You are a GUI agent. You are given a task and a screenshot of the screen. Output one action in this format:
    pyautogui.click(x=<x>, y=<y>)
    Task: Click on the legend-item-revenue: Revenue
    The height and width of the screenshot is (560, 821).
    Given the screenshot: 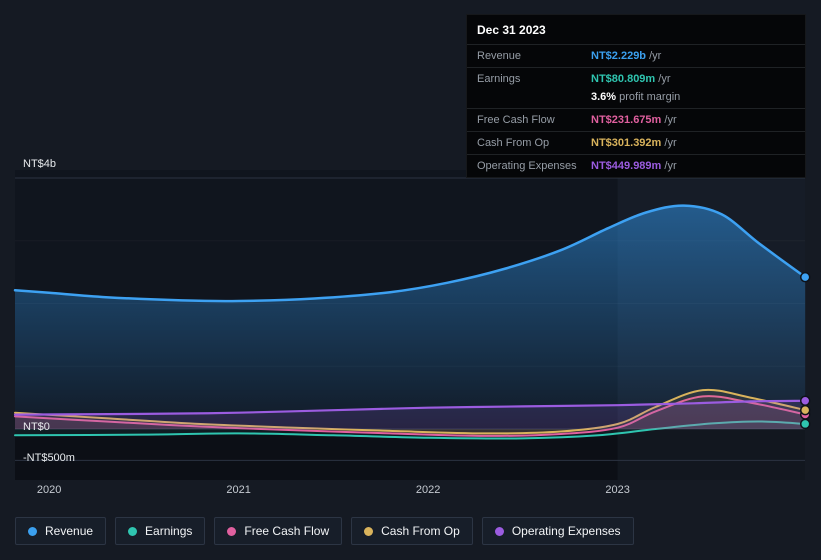 What is the action you would take?
    pyautogui.click(x=61, y=531)
    